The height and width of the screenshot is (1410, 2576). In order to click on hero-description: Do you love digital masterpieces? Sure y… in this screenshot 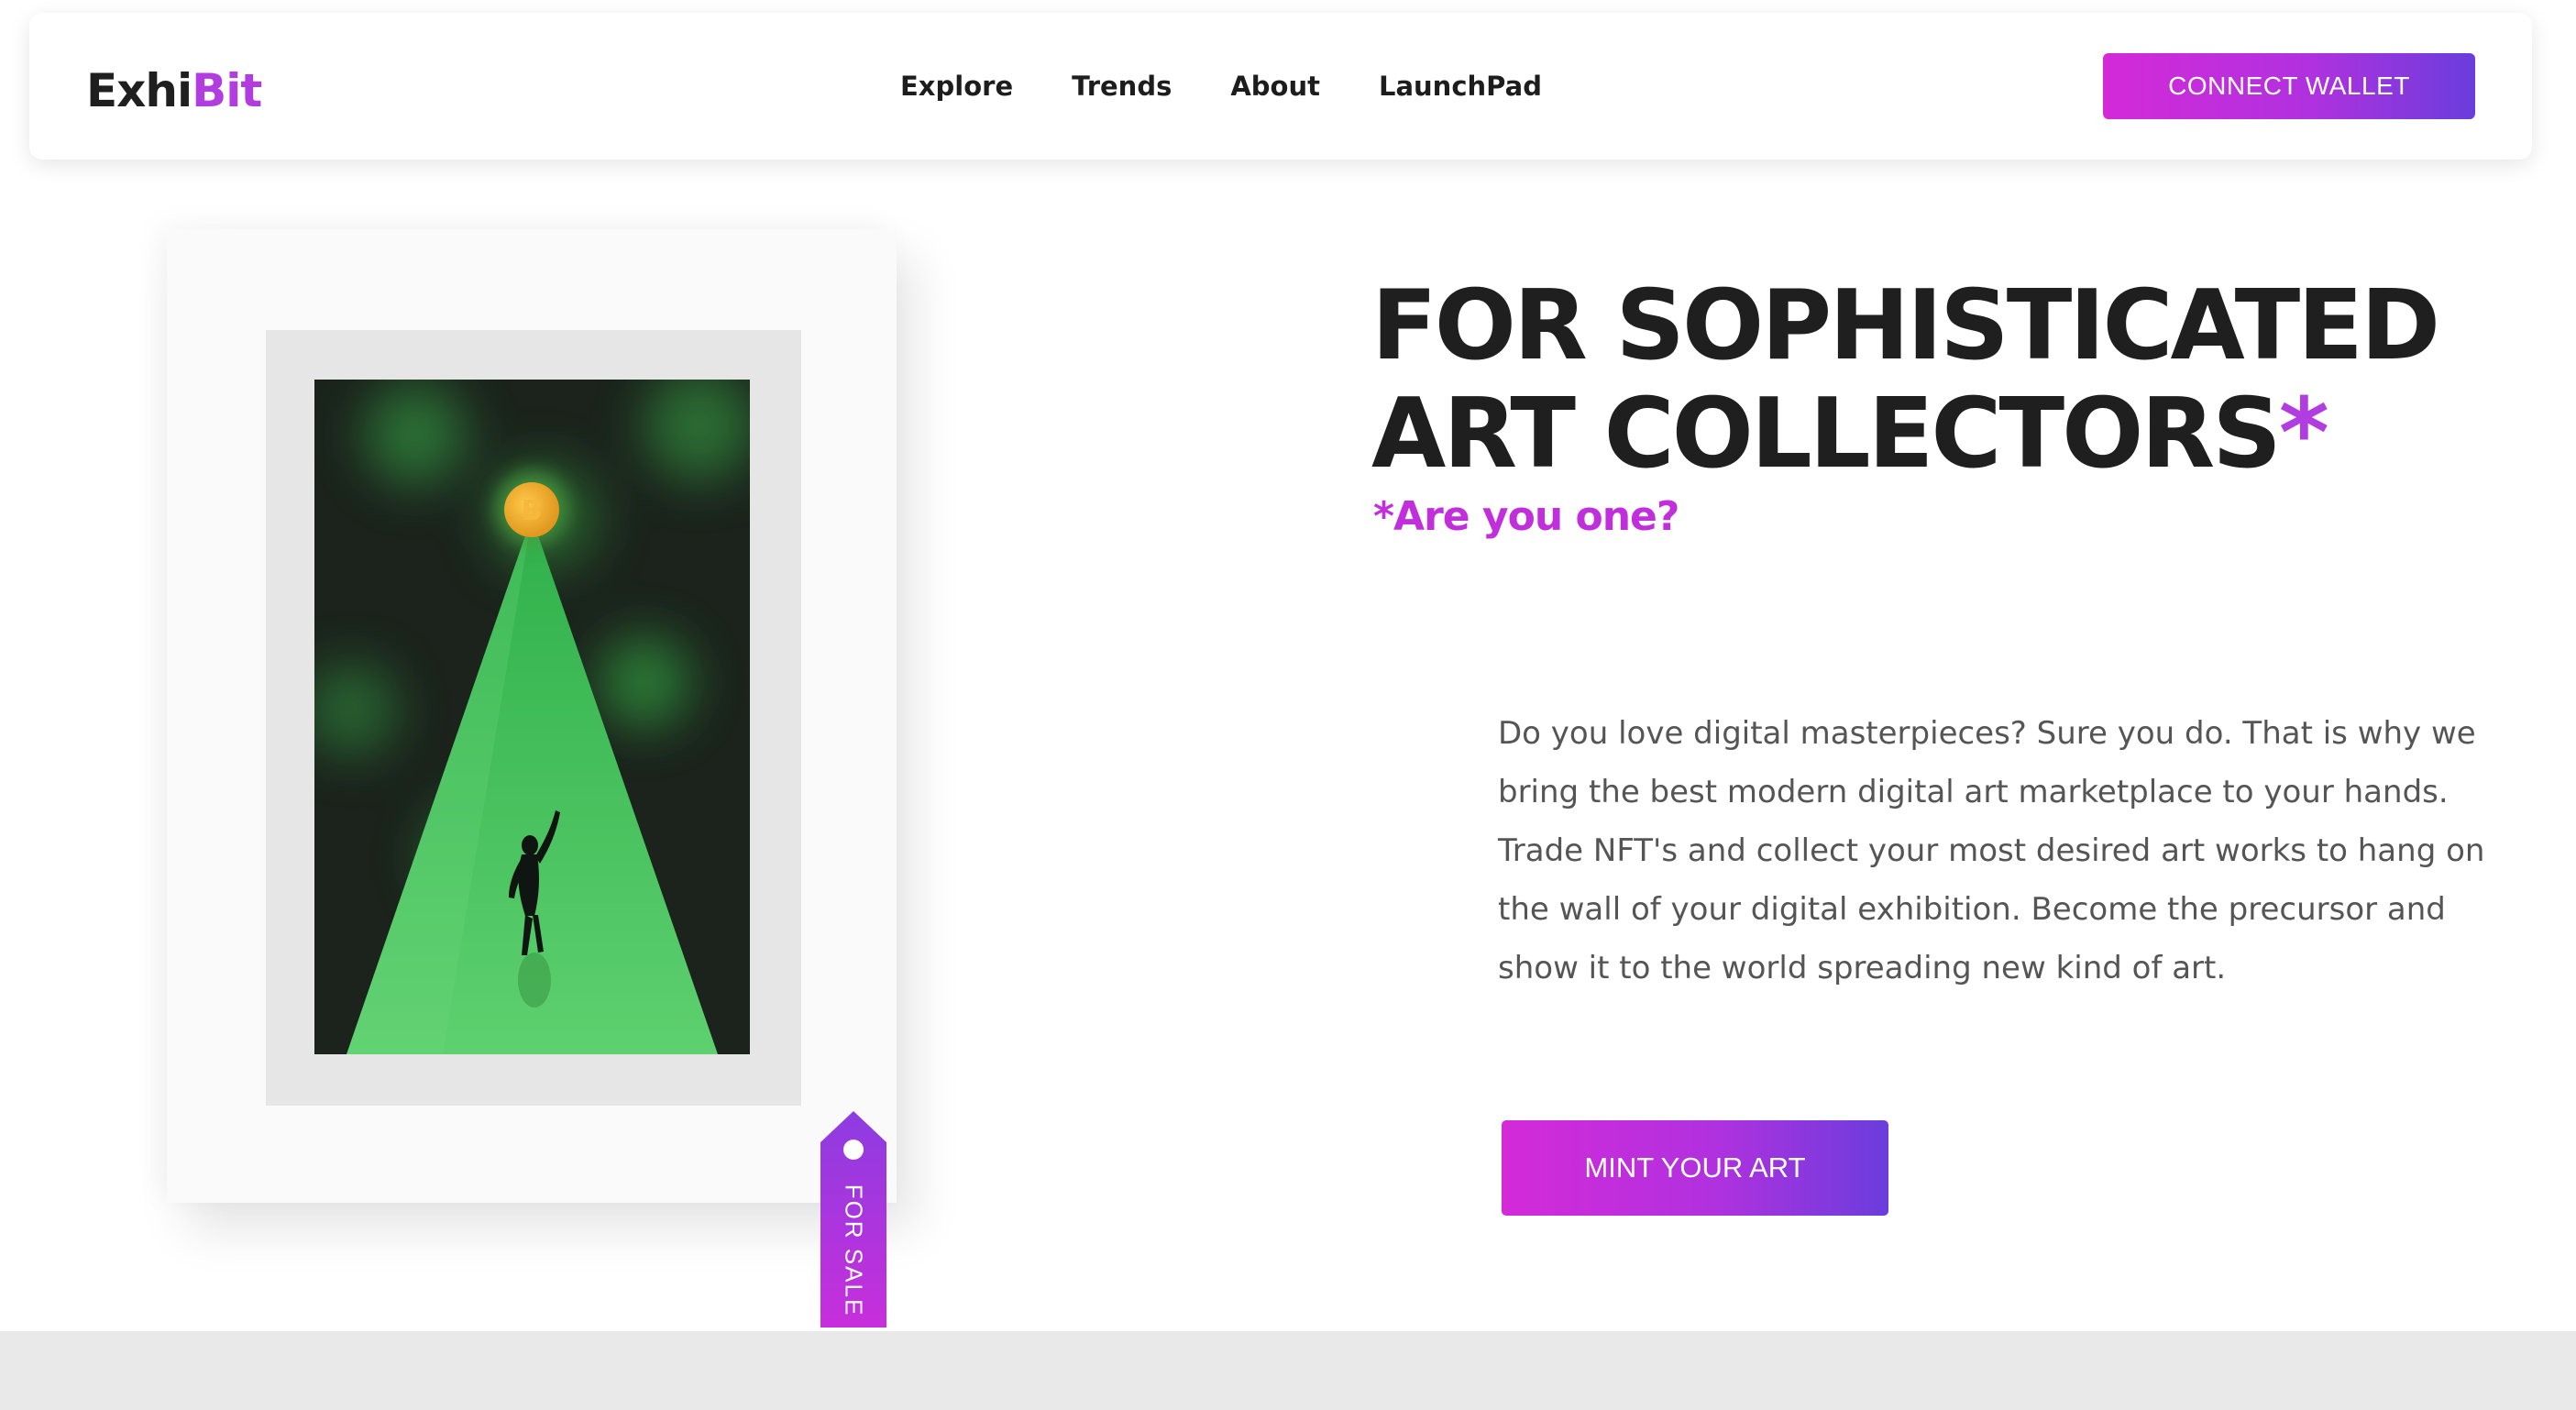, I will do `click(1991, 850)`.